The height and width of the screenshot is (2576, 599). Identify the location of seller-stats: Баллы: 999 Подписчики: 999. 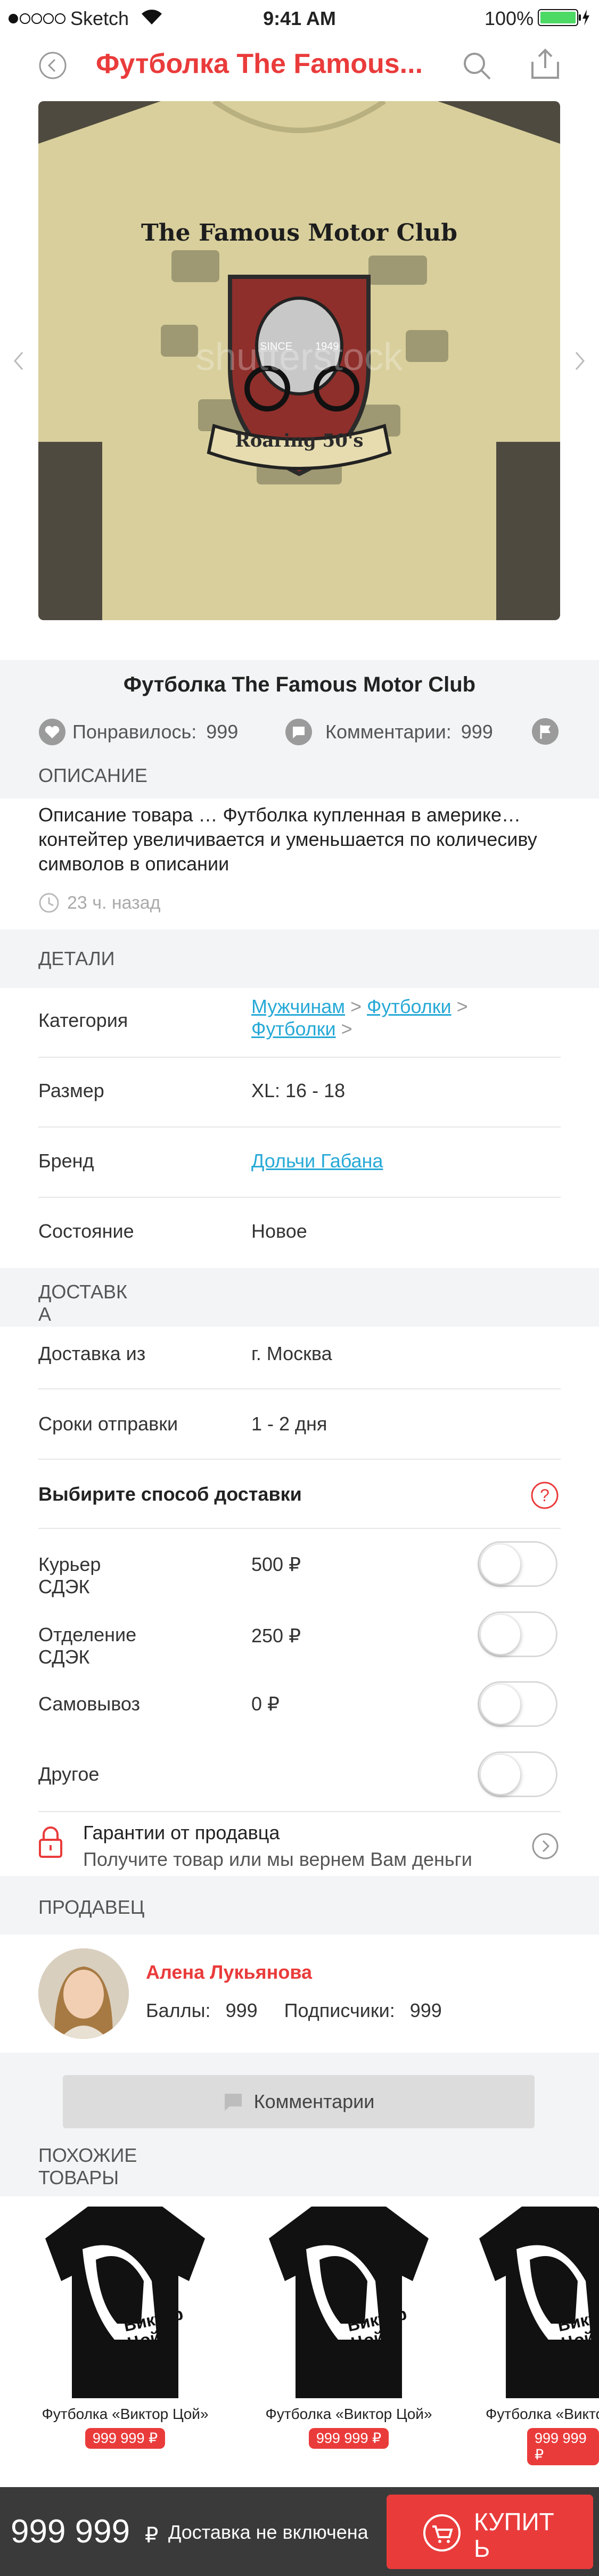
(294, 2010).